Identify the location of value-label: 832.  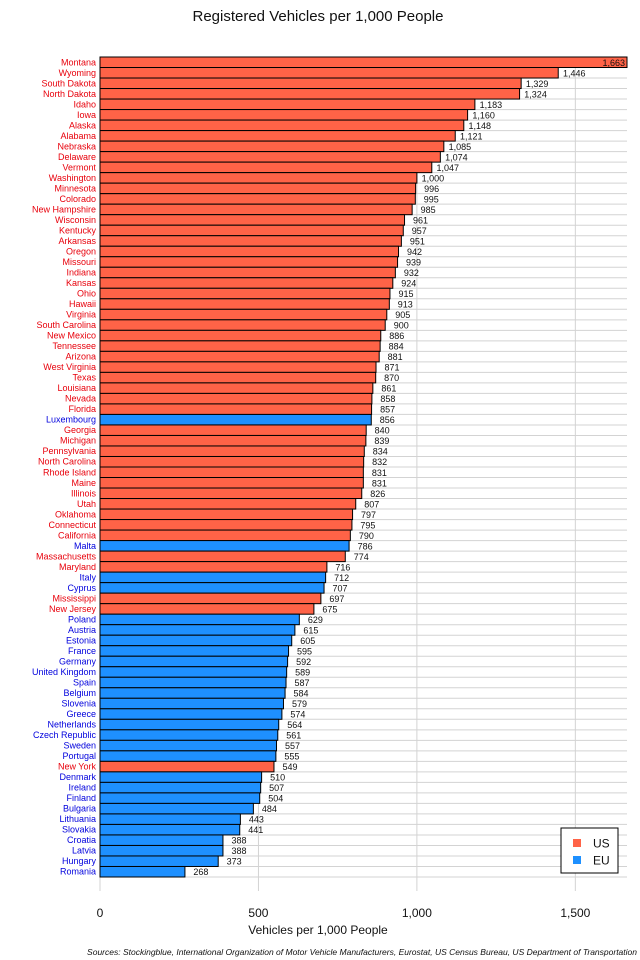
(379, 462).